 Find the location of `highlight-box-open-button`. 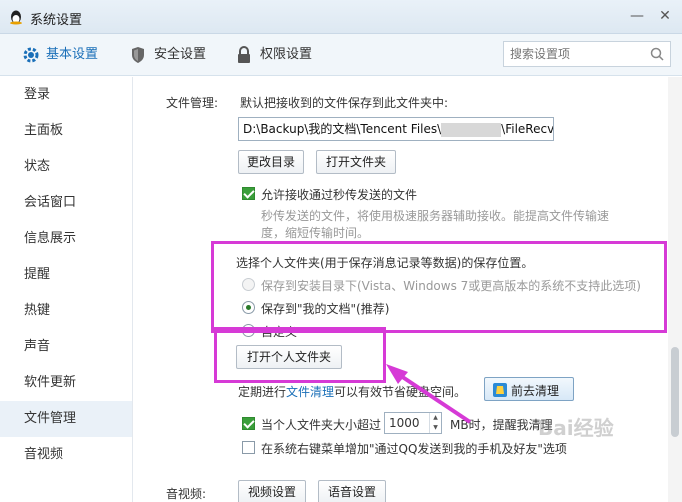

highlight-box-open-button is located at coordinates (300, 355).